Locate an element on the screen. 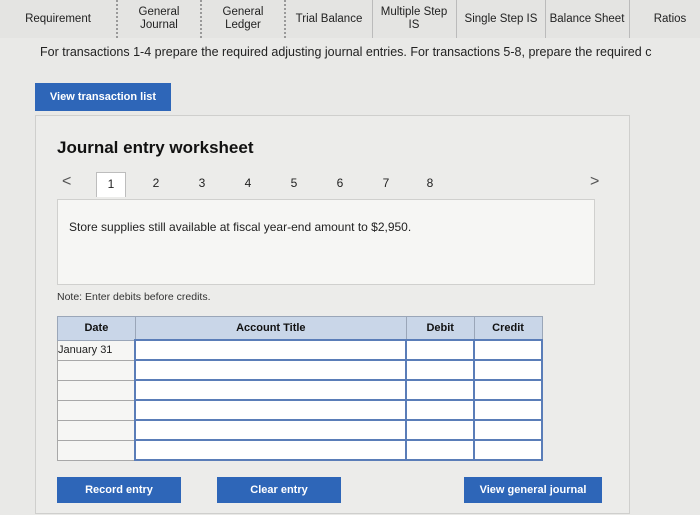  tab-trial-balance: Trial Balance is located at coordinates (329, 19).